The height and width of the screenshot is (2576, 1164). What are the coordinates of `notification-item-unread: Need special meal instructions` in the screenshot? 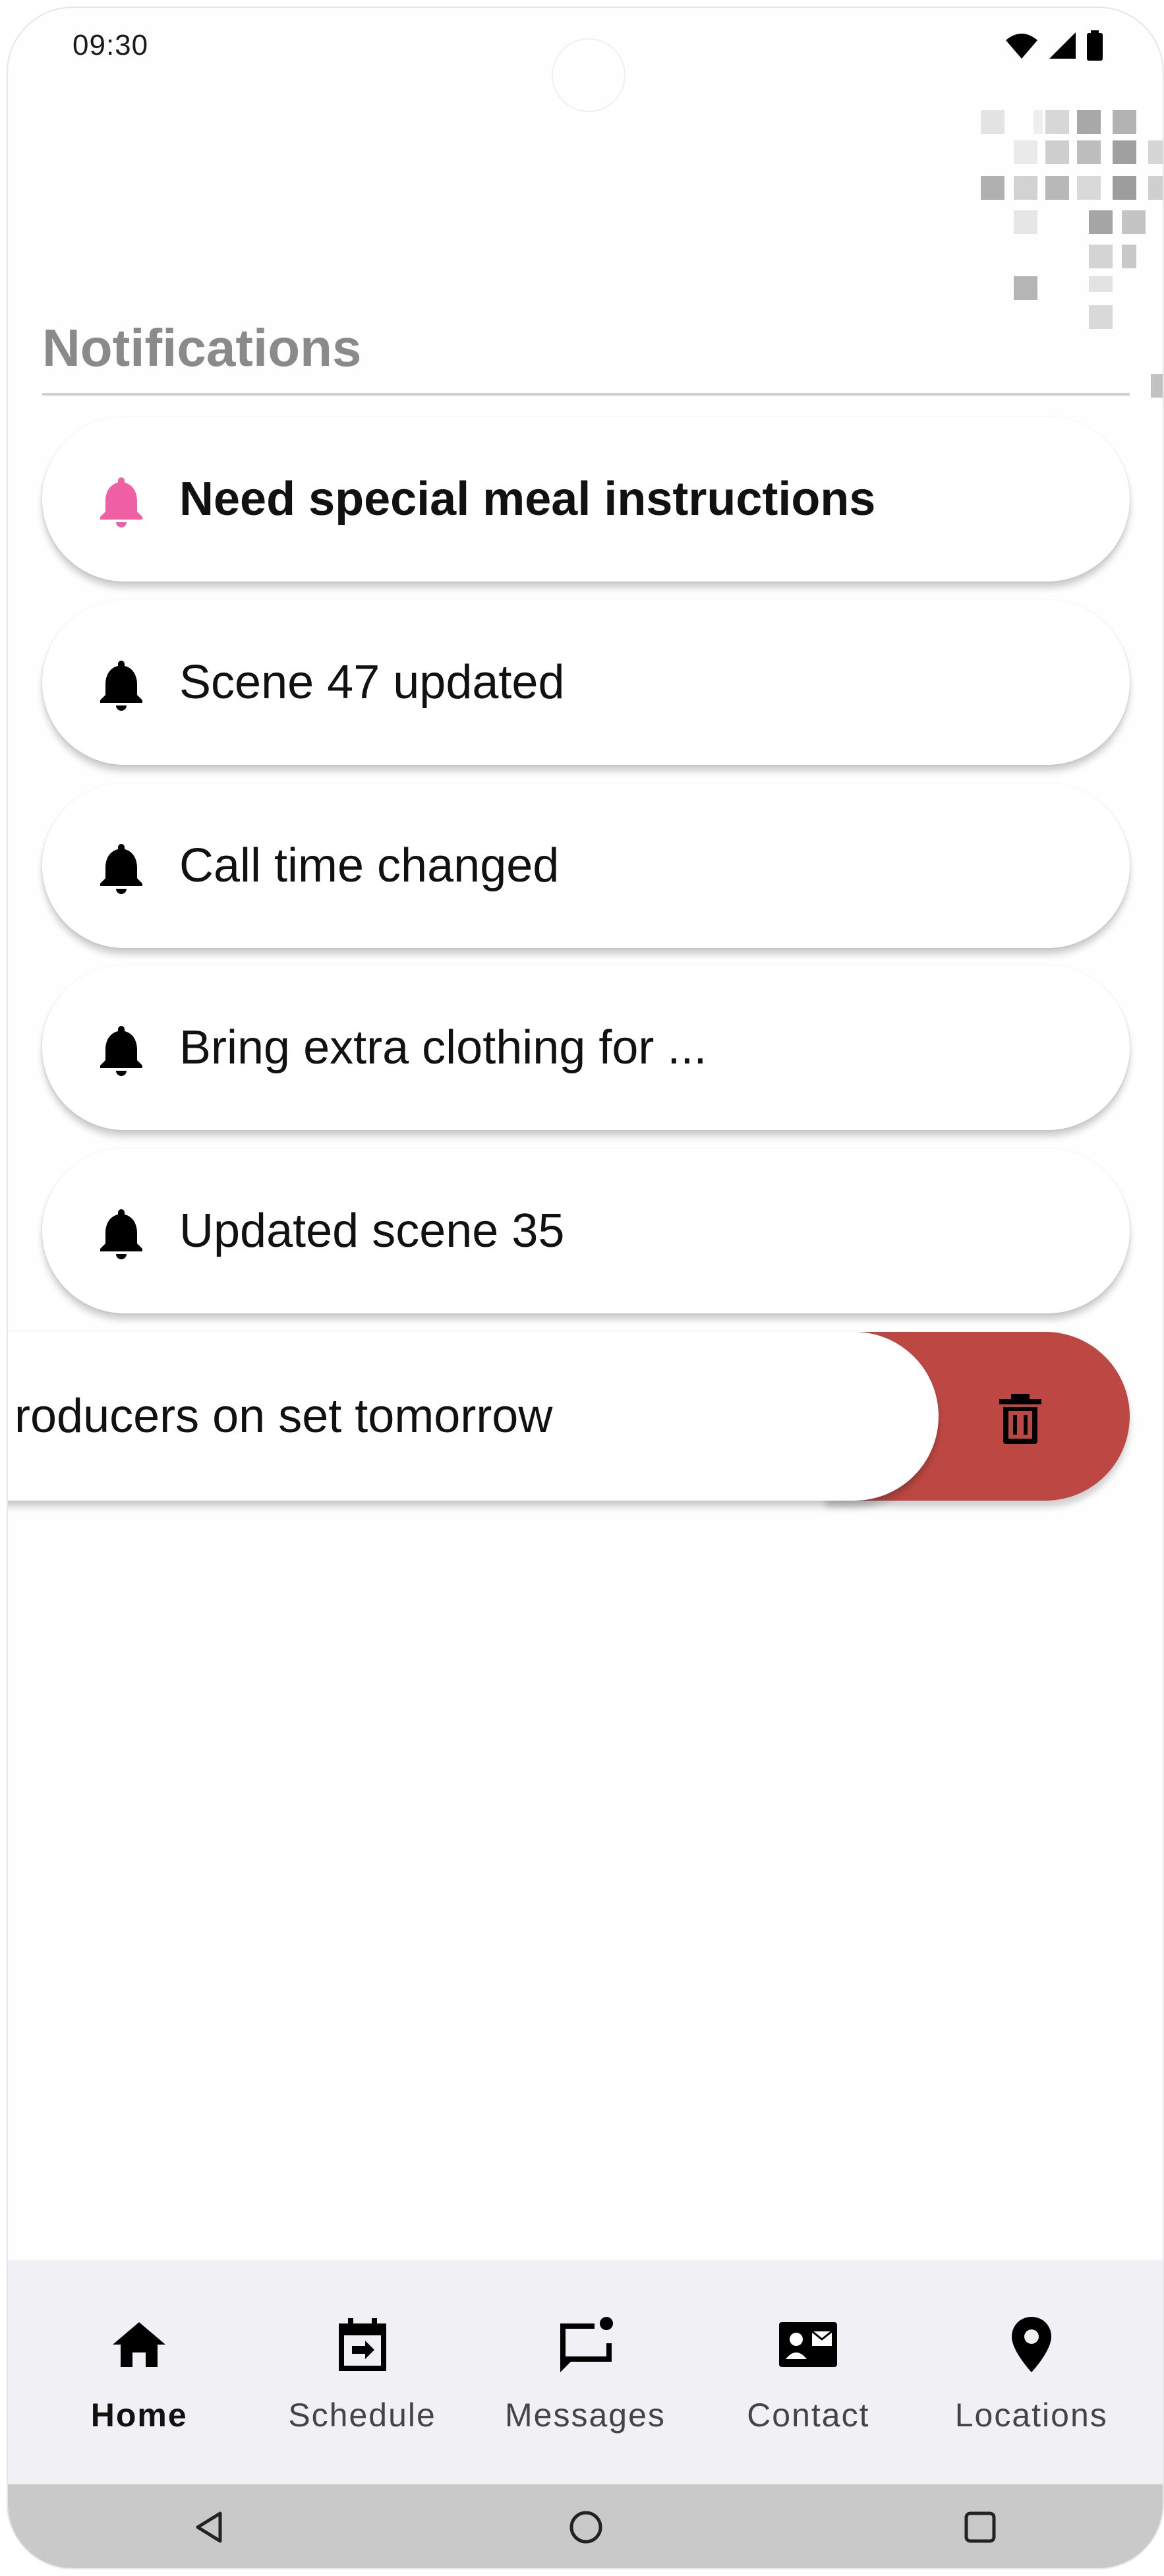 It's located at (586, 499).